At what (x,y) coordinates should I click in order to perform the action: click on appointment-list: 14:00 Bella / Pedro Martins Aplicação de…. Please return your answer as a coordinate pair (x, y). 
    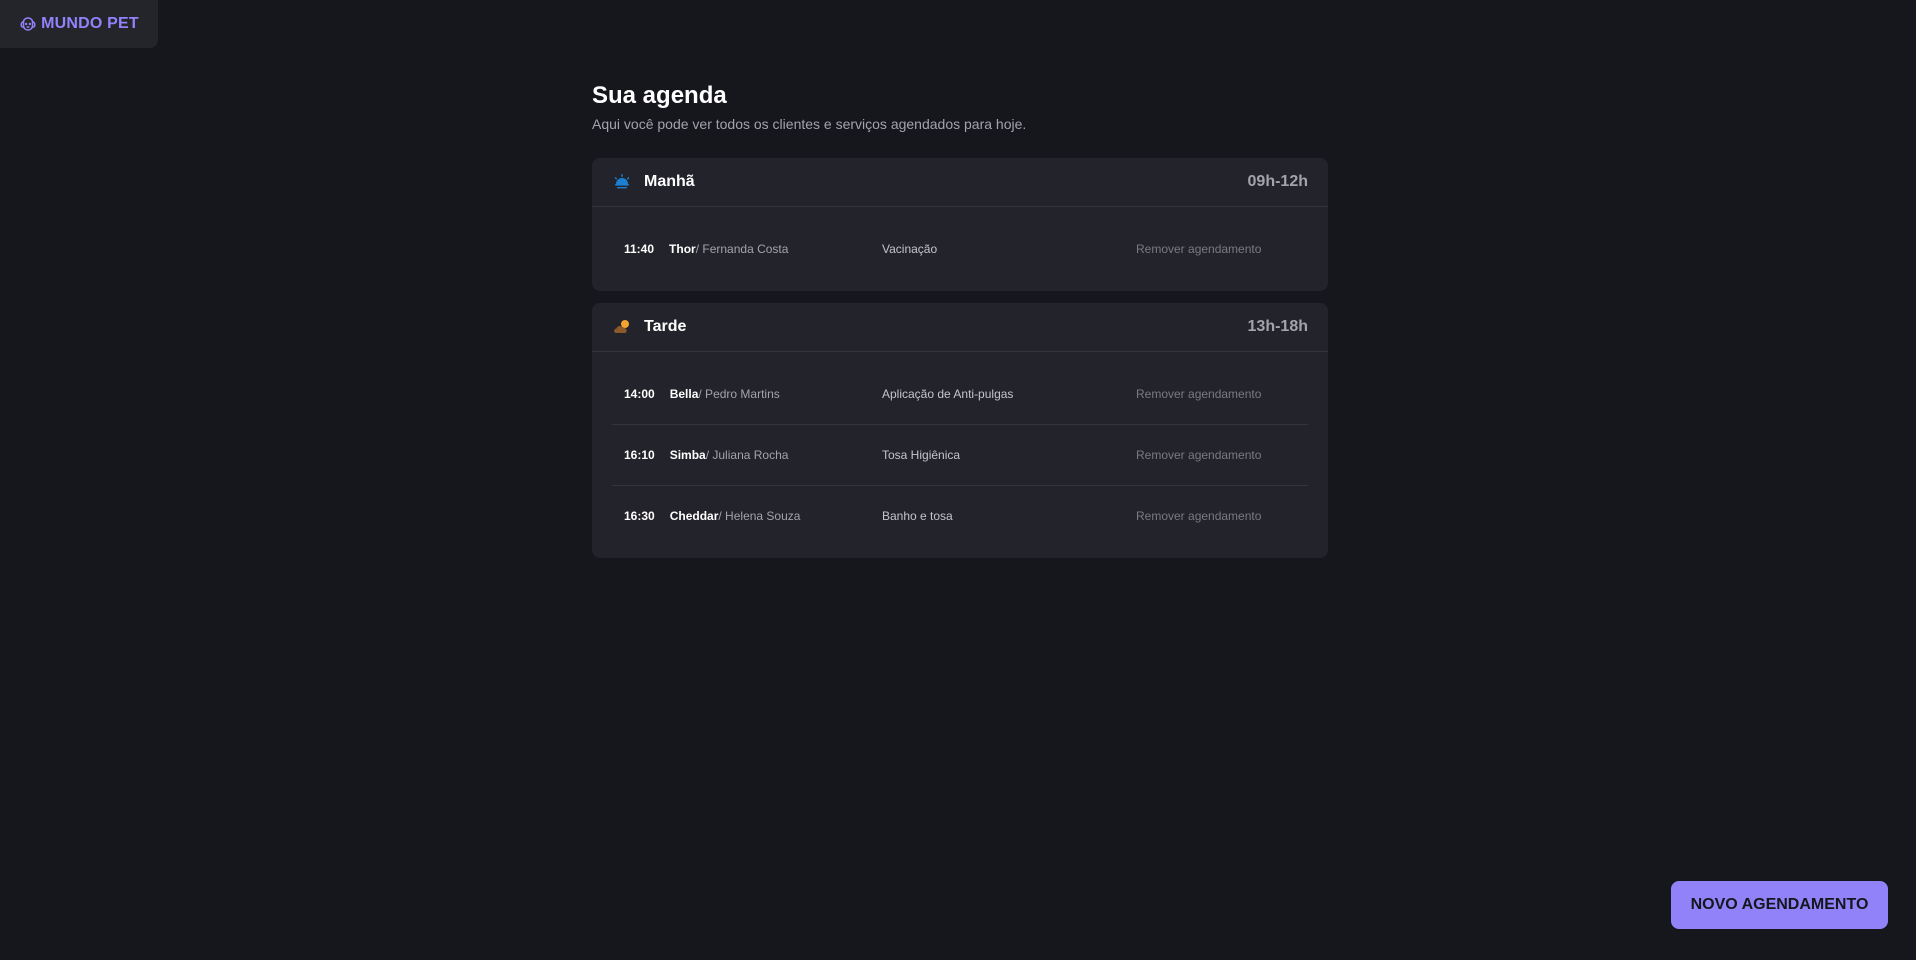
    Looking at the image, I should click on (960, 455).